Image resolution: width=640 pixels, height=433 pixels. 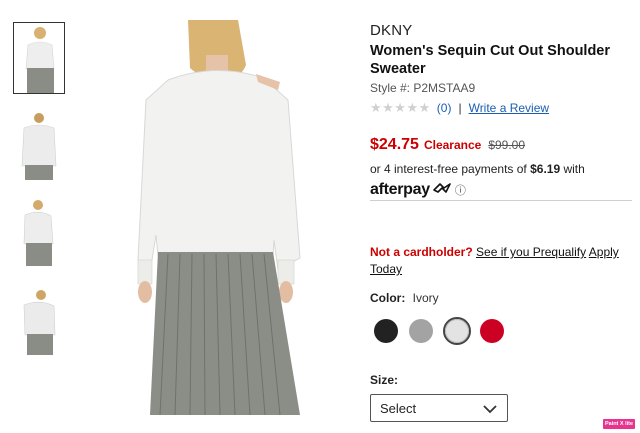 What do you see at coordinates (490, 409) in the screenshot?
I see `chevron-down-icon` at bounding box center [490, 409].